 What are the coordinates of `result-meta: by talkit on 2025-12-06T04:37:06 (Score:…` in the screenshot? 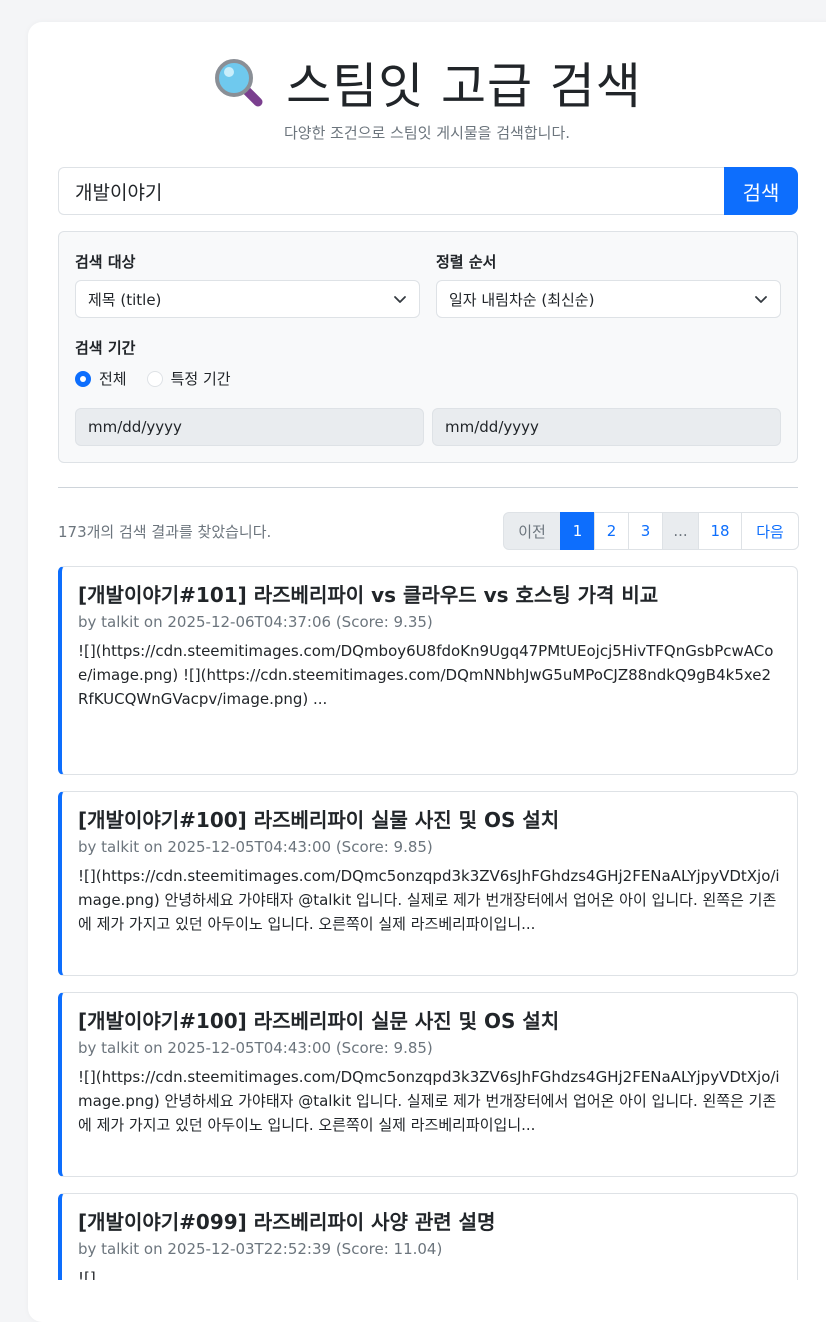 It's located at (255, 622).